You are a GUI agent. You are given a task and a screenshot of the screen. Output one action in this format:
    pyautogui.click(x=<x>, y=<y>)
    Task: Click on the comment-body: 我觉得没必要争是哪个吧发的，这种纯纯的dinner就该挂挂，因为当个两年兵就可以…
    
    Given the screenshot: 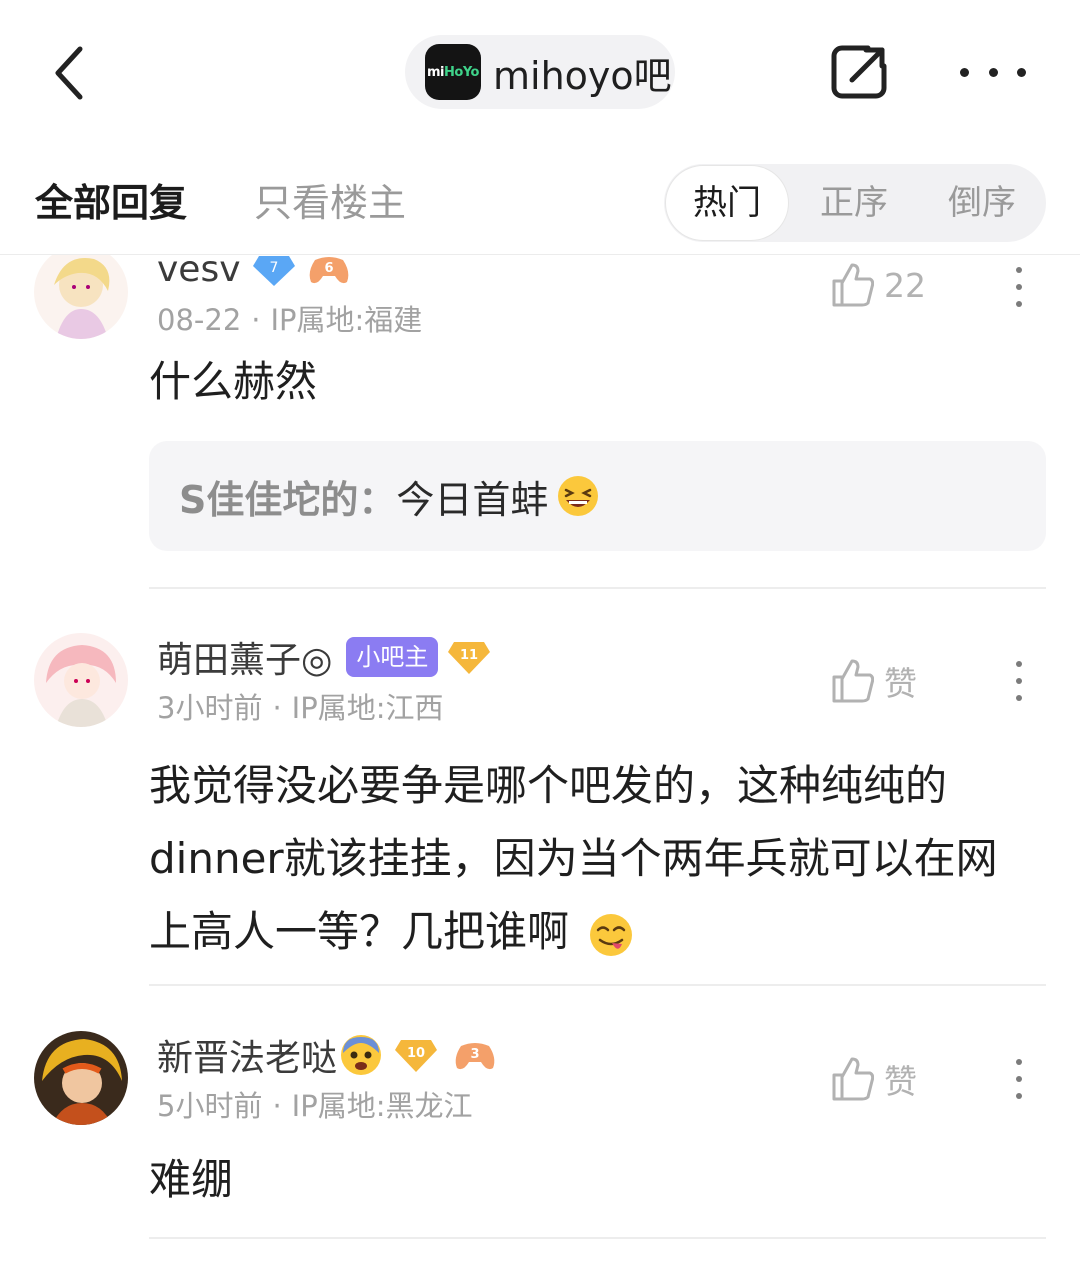 What is the action you would take?
    pyautogui.click(x=594, y=858)
    